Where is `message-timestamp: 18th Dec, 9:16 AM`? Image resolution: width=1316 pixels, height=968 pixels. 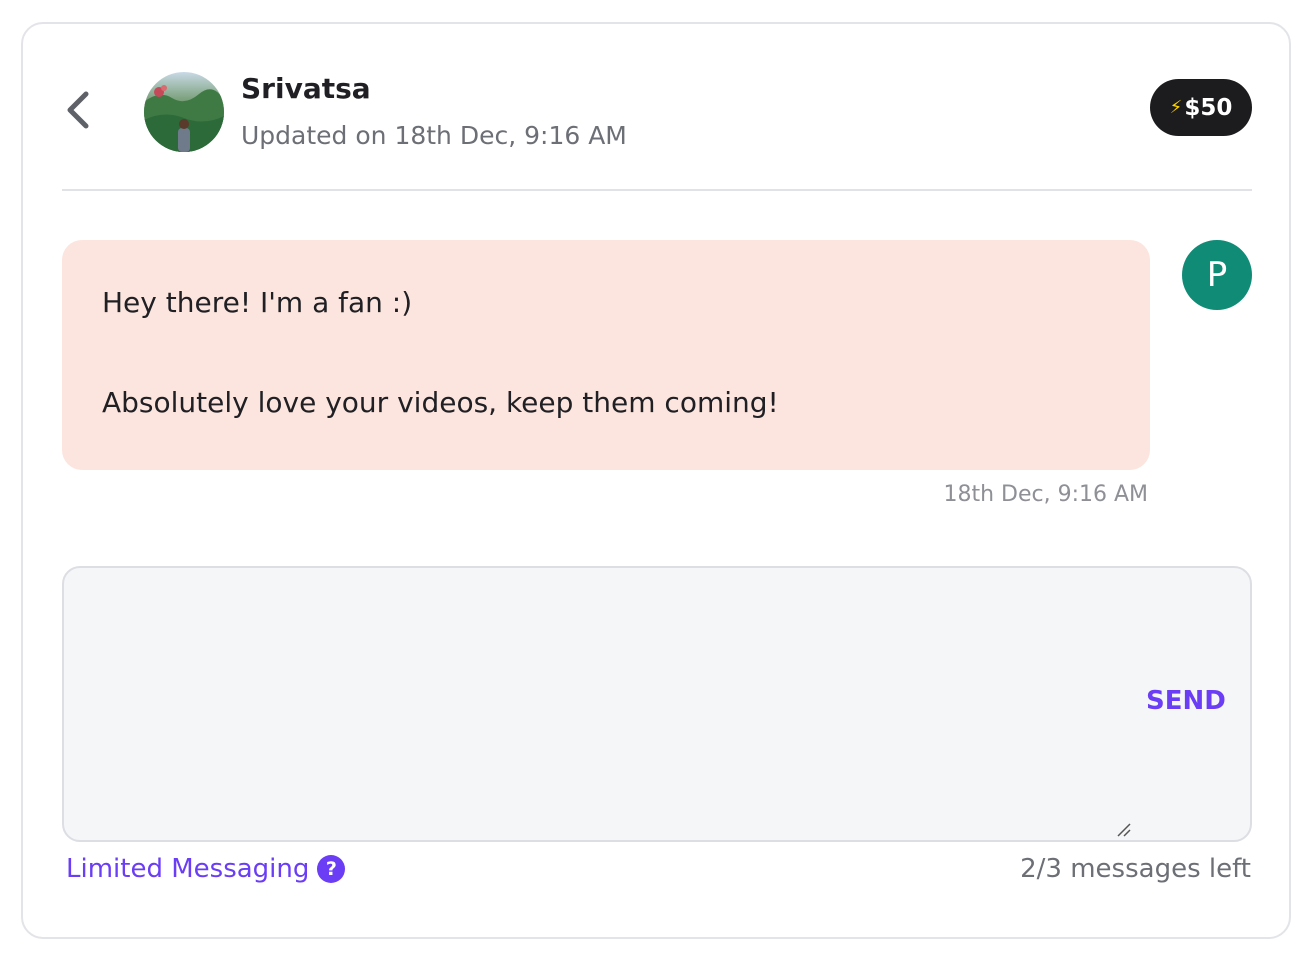 message-timestamp: 18th Dec, 9:16 AM is located at coordinates (1045, 494).